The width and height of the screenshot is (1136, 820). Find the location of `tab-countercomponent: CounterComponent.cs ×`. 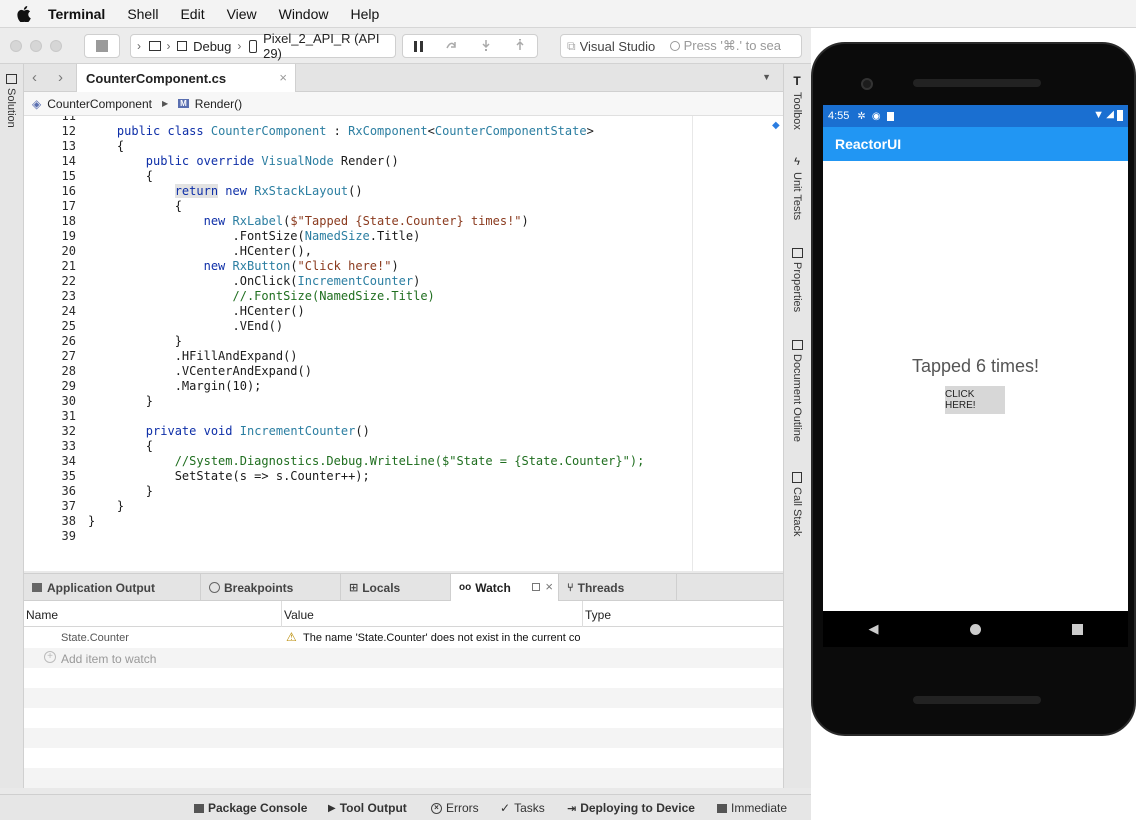

tab-countercomponent: CounterComponent.cs × is located at coordinates (186, 78).